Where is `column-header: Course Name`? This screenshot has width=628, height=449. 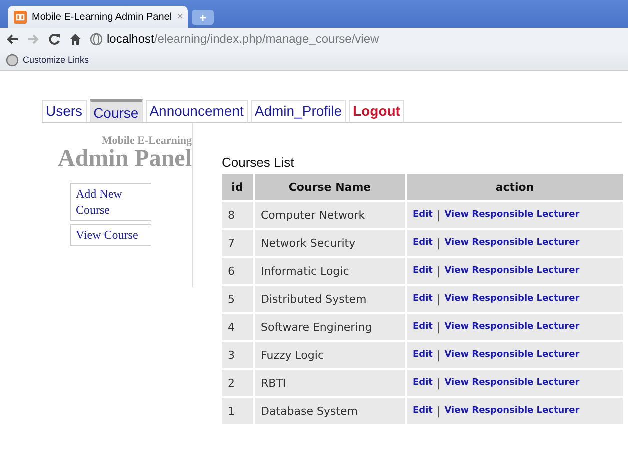
column-header: Course Name is located at coordinates (330, 187).